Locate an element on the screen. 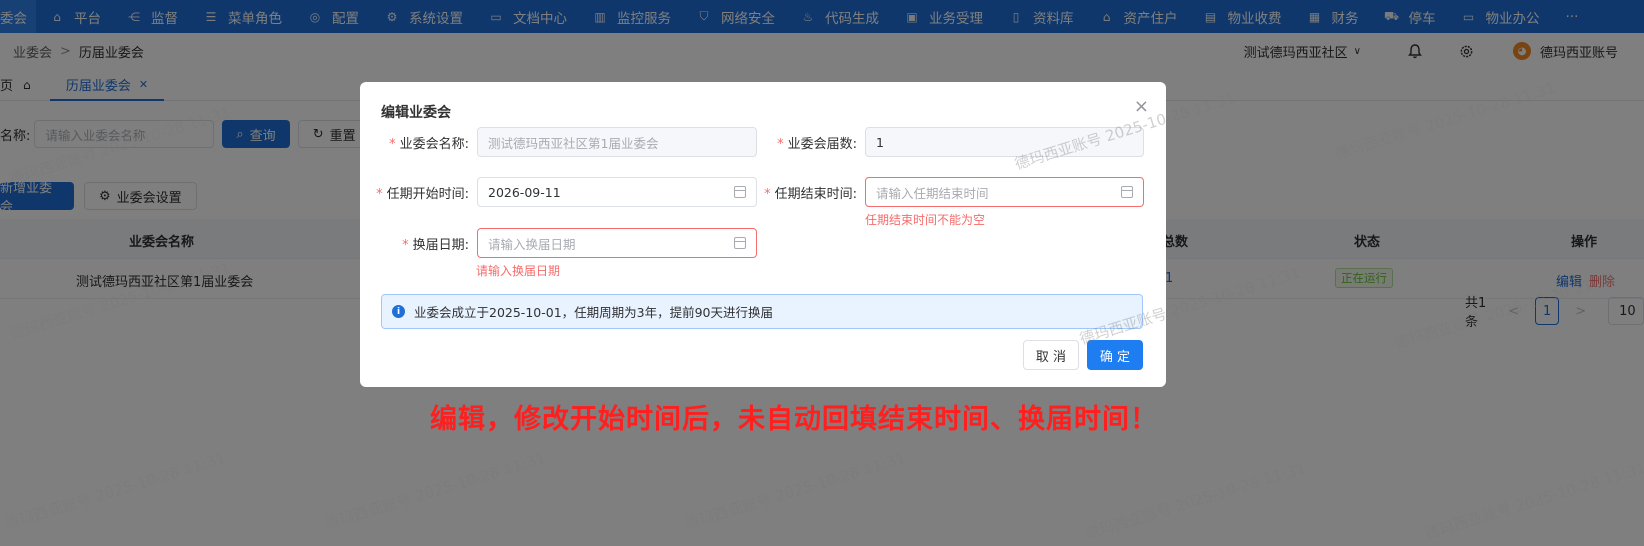 This screenshot has height=546, width=1644. field-change-date: * 换届日期: 请输入换届日期 is located at coordinates (558, 243).